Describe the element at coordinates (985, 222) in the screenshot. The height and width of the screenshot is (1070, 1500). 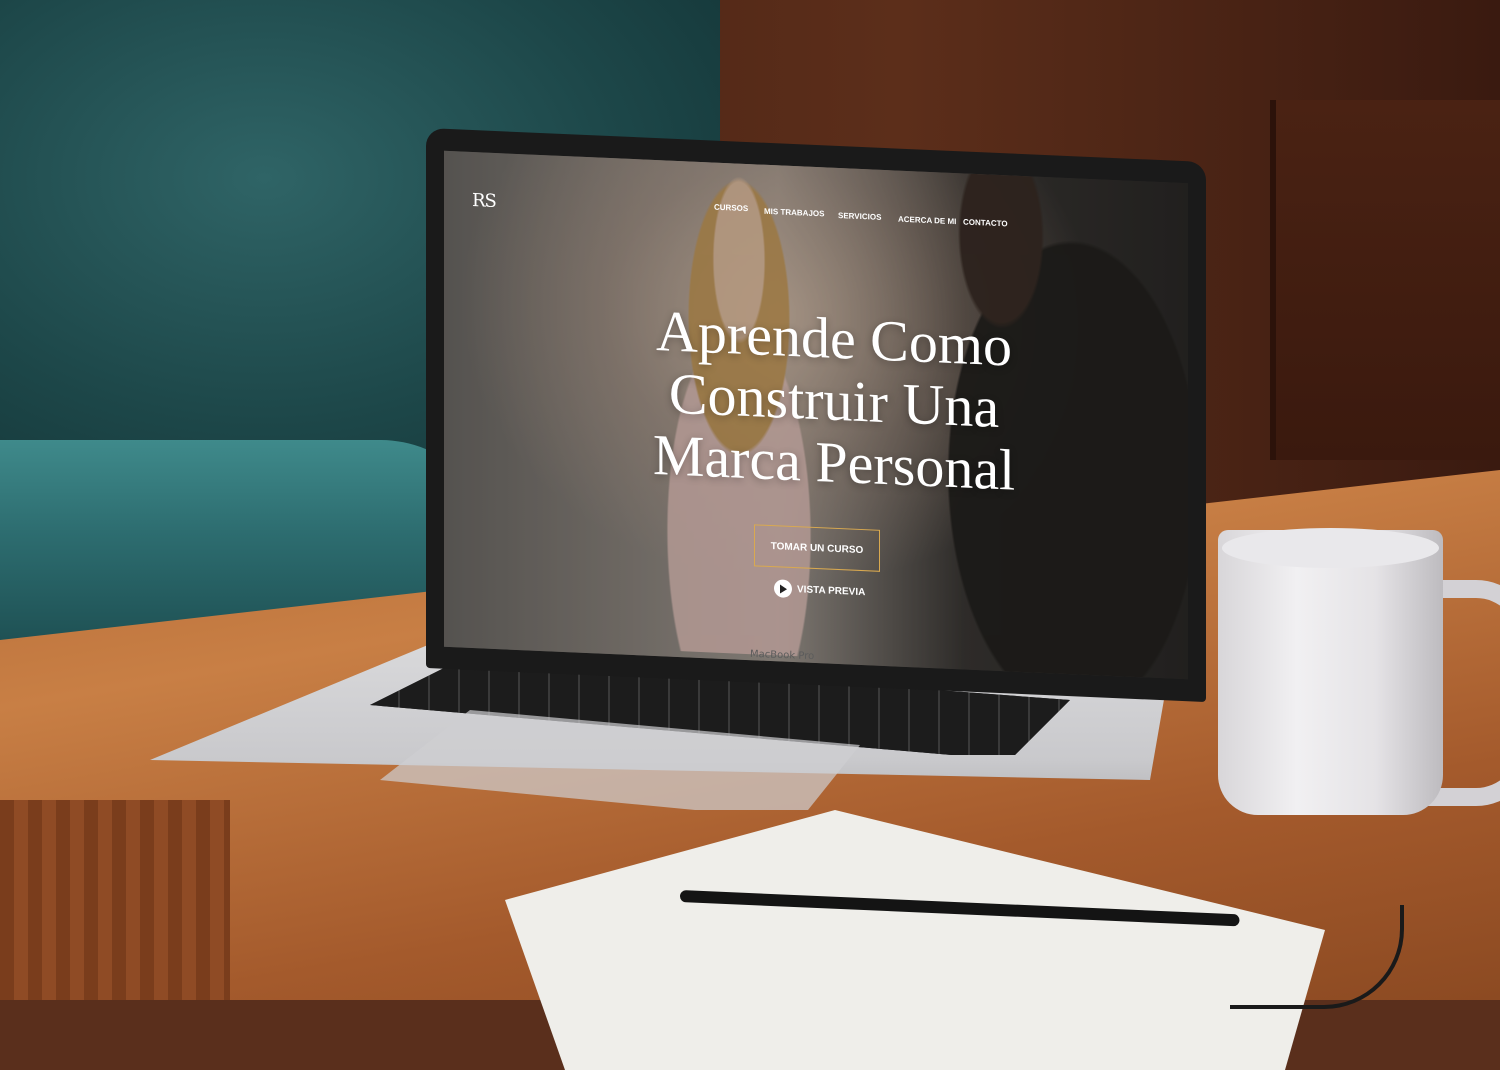
I see `nav-item-contacto: CONTACTO` at that location.